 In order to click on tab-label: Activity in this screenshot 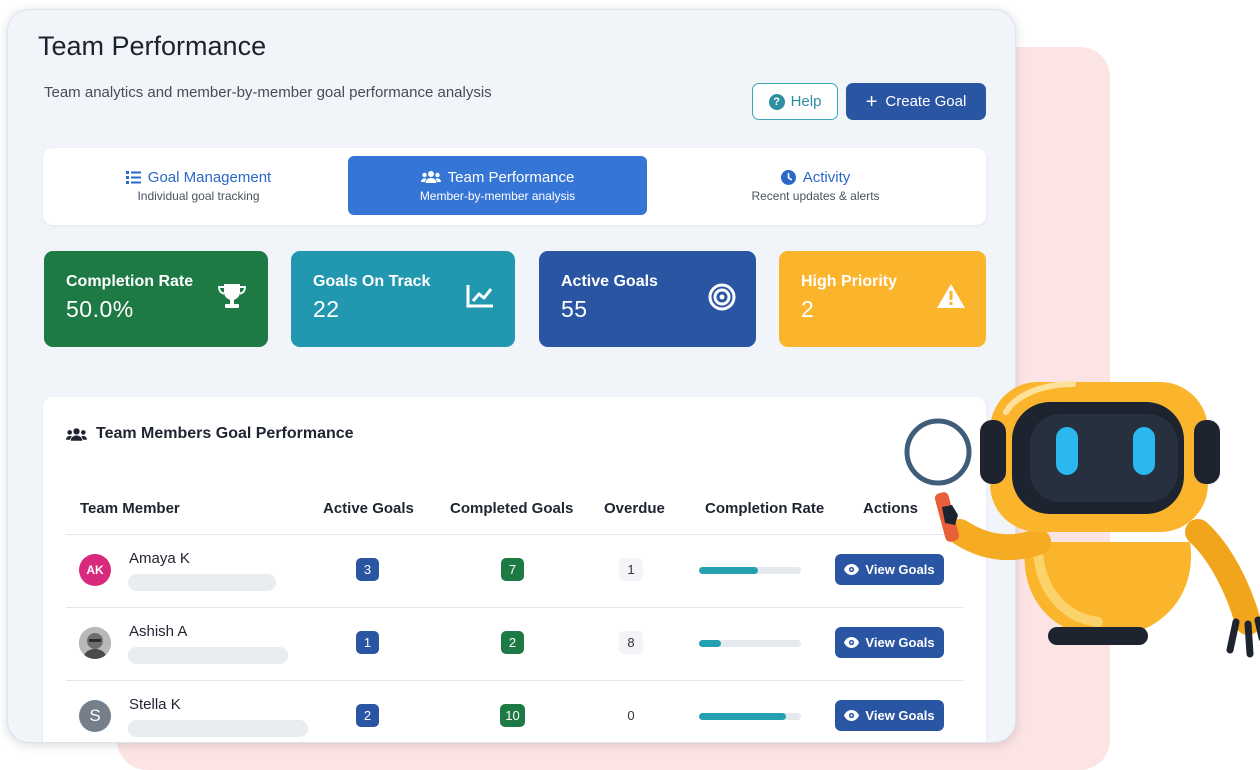, I will do `click(826, 177)`.